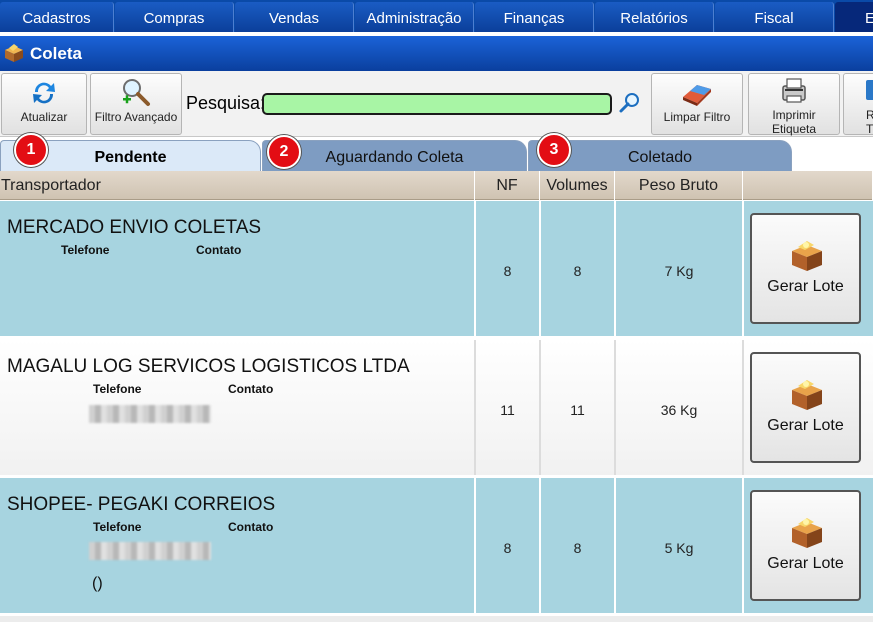  Describe the element at coordinates (226, 103) in the screenshot. I see `search-label: Pesquisa:` at that location.